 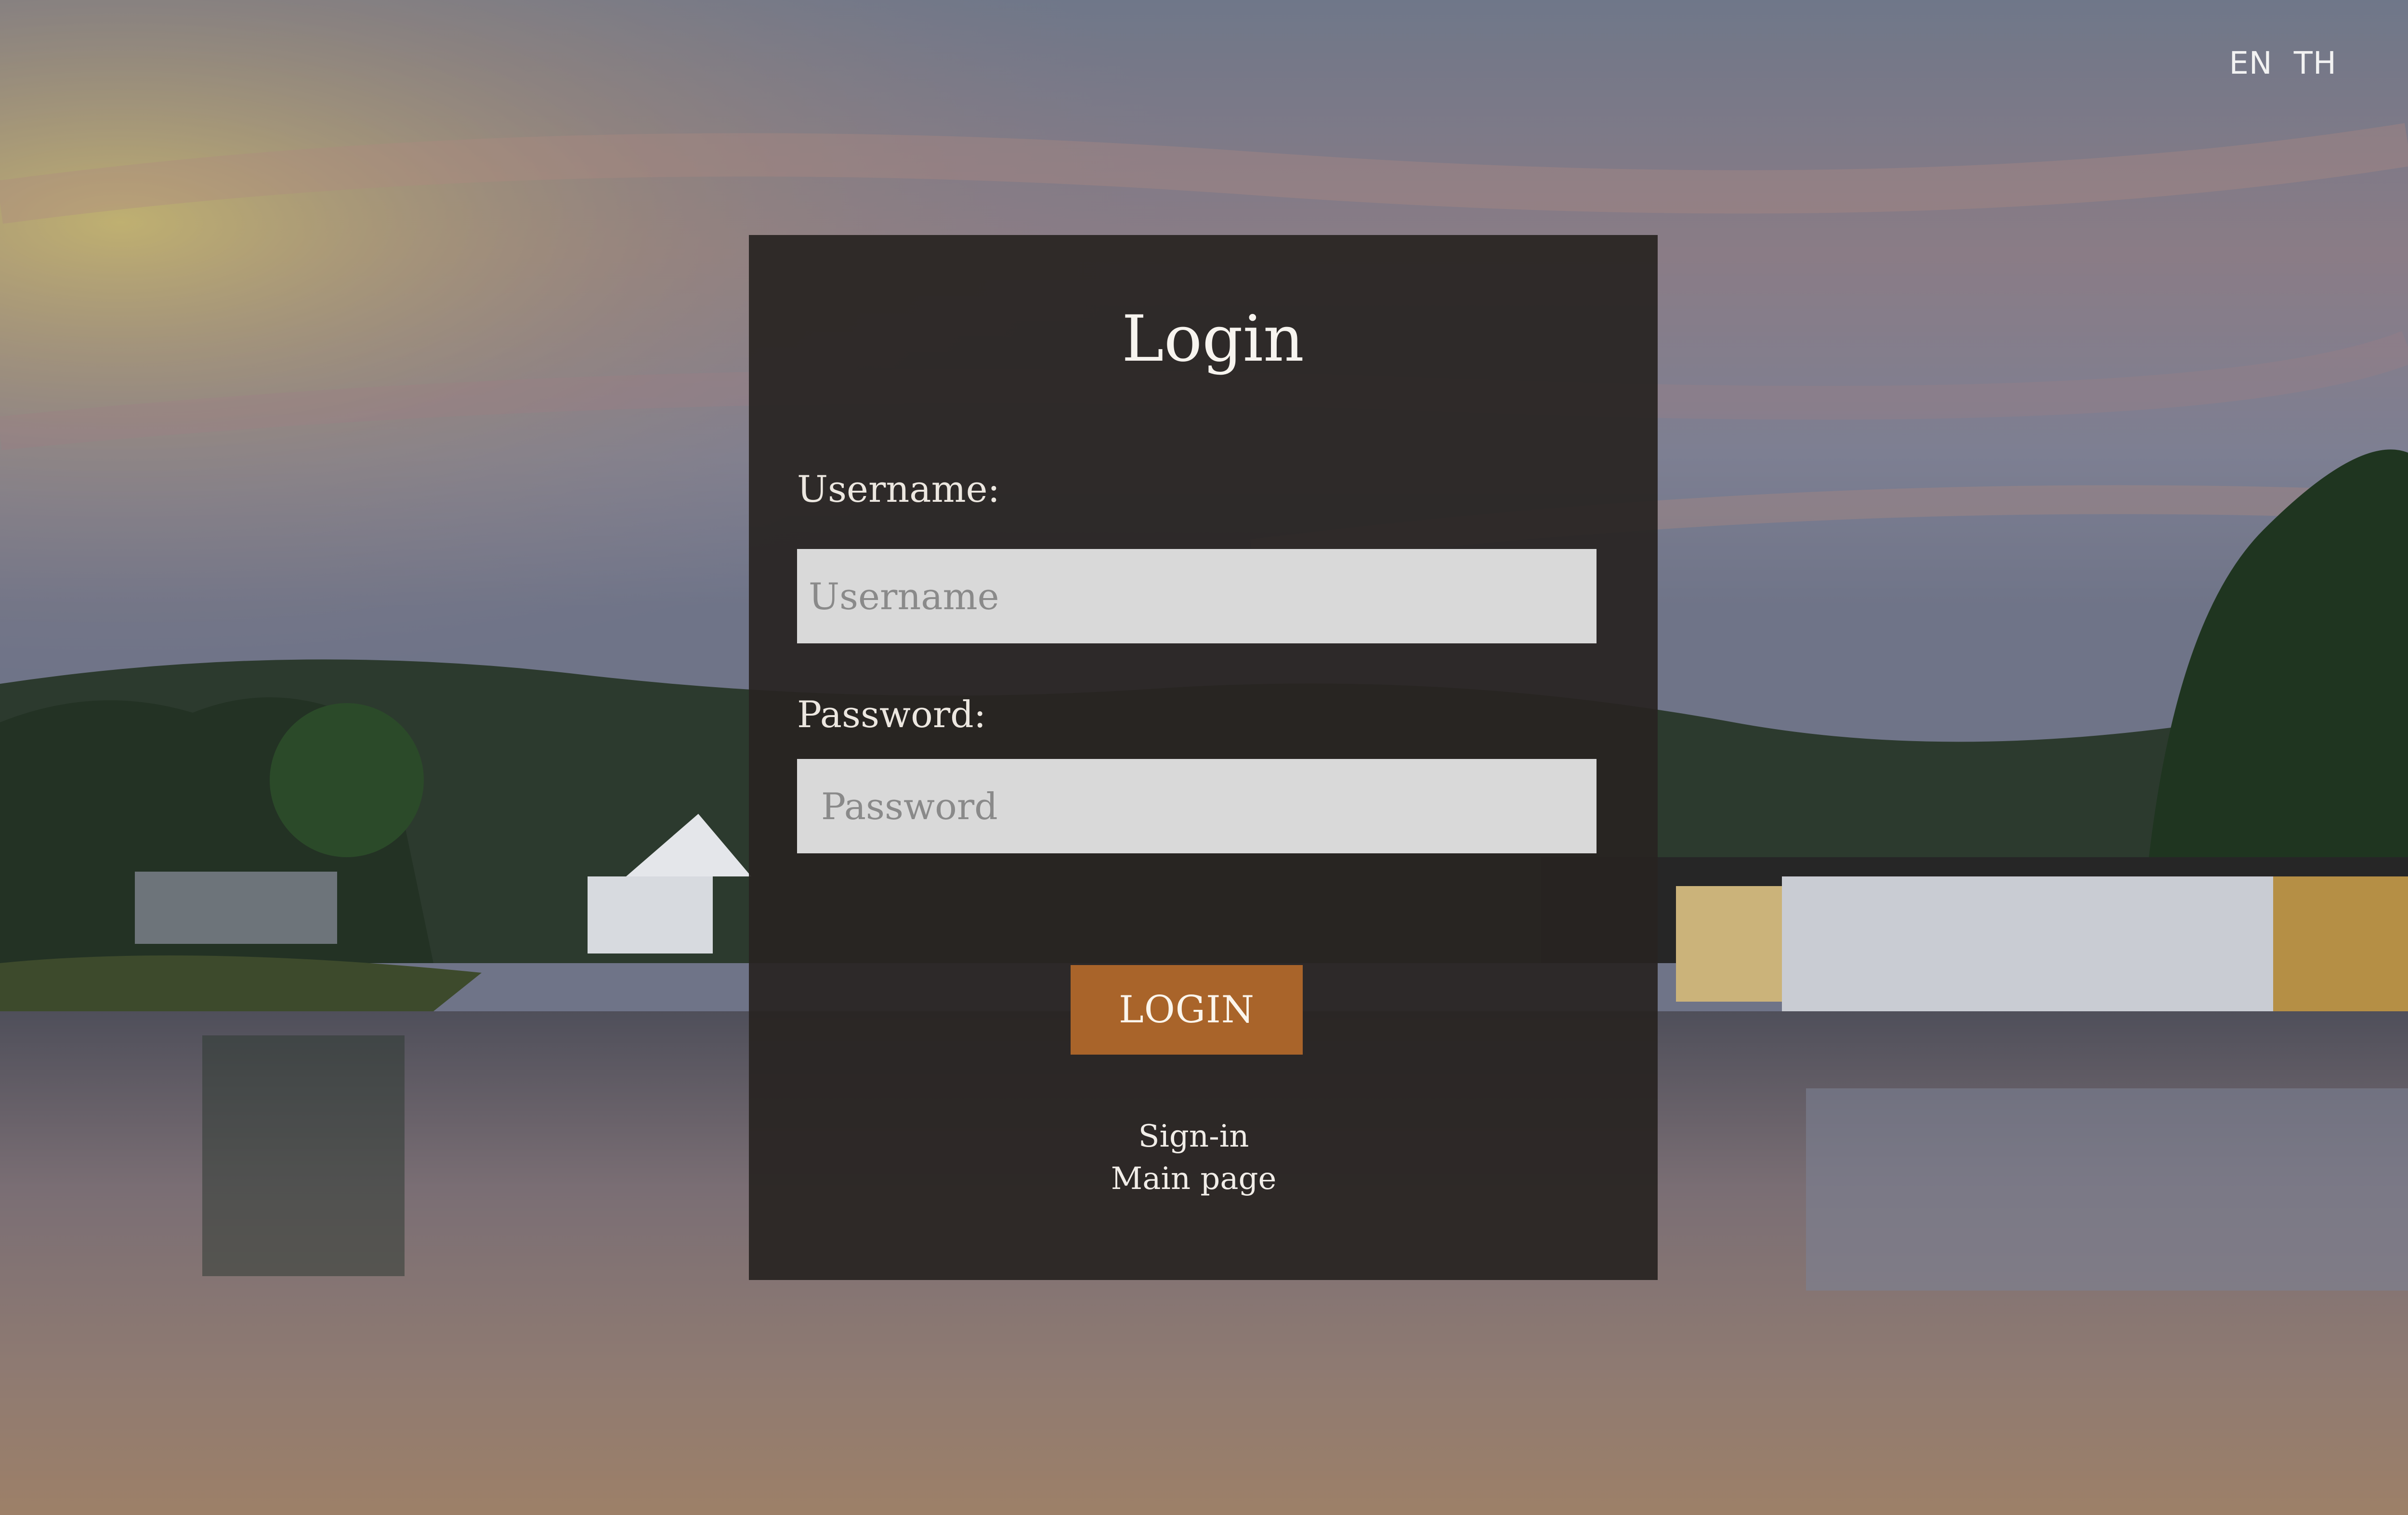 What do you see at coordinates (1203, 1136) in the screenshot?
I see `signin-link: Sign-in` at bounding box center [1203, 1136].